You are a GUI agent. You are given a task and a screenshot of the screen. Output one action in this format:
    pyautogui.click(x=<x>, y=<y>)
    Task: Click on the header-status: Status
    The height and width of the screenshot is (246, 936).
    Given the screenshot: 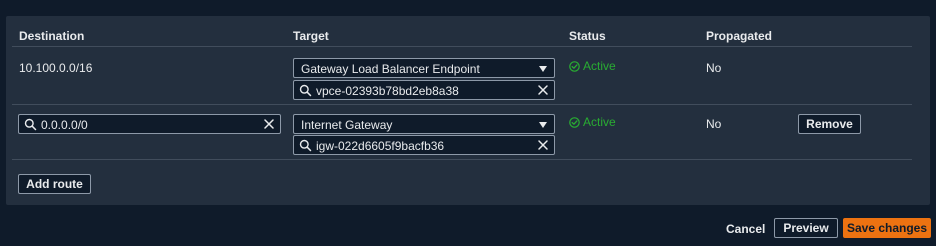 What is the action you would take?
    pyautogui.click(x=587, y=36)
    